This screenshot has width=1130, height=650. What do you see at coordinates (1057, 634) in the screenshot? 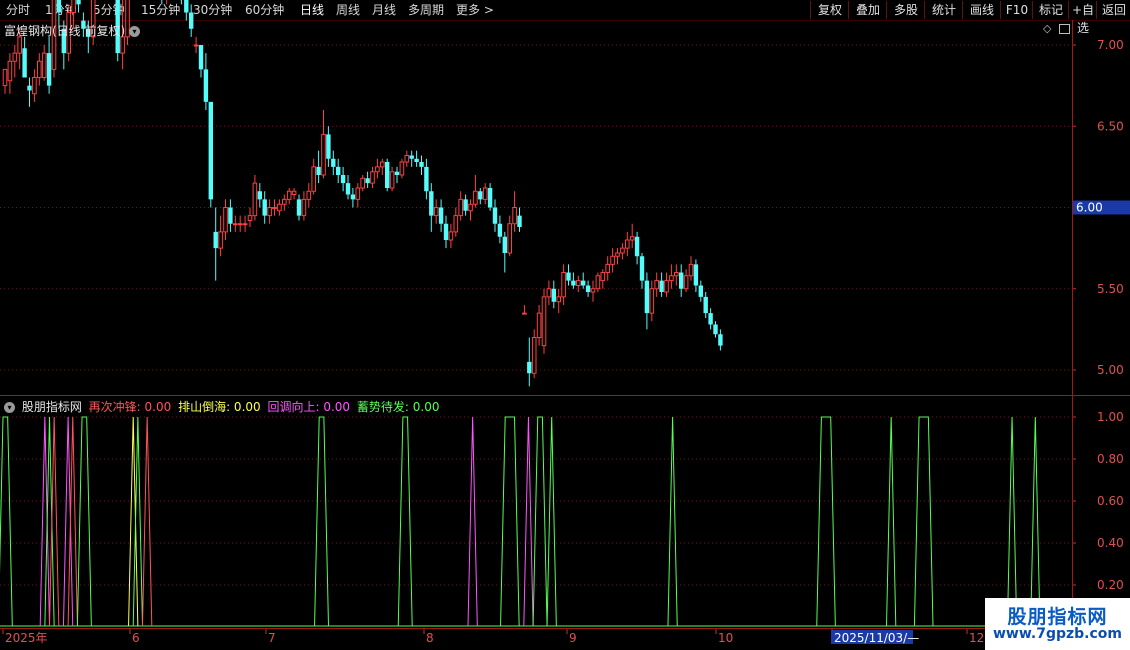
I see `watermark-url: www.7gpzb.com` at bounding box center [1057, 634].